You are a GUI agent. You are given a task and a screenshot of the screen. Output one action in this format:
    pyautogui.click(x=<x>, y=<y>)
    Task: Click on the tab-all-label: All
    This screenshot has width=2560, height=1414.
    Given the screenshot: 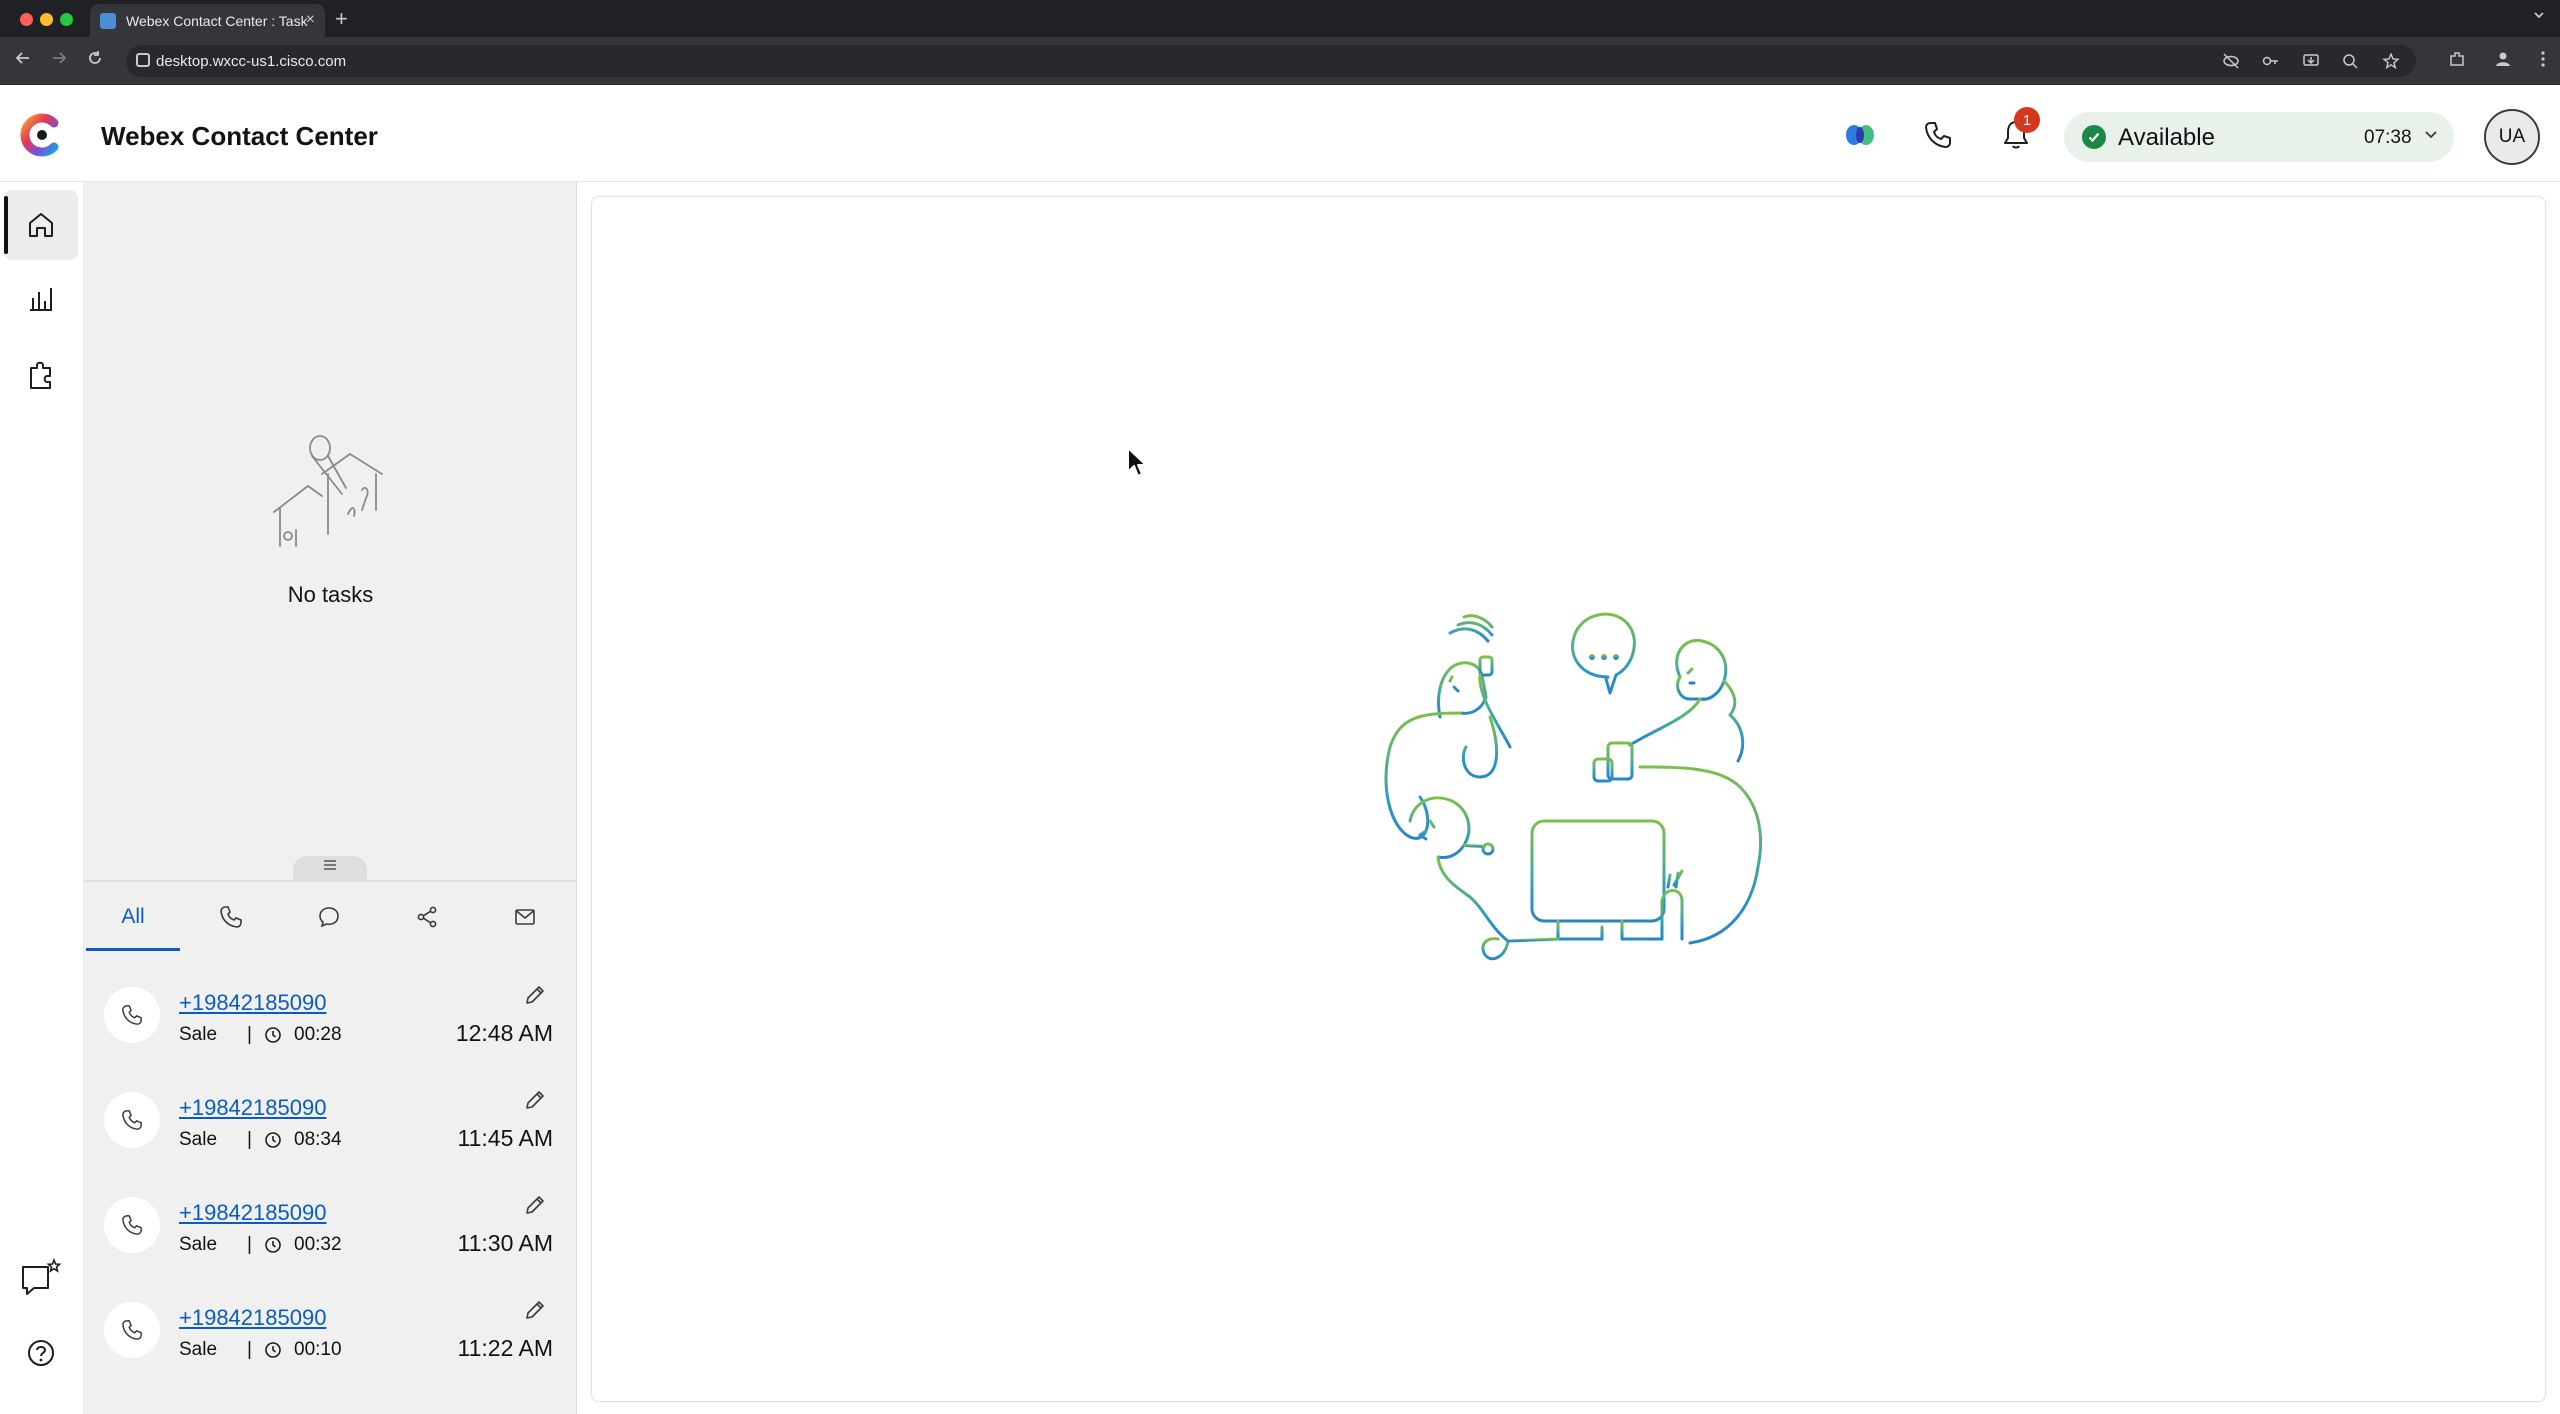 What is the action you would take?
    pyautogui.click(x=133, y=916)
    